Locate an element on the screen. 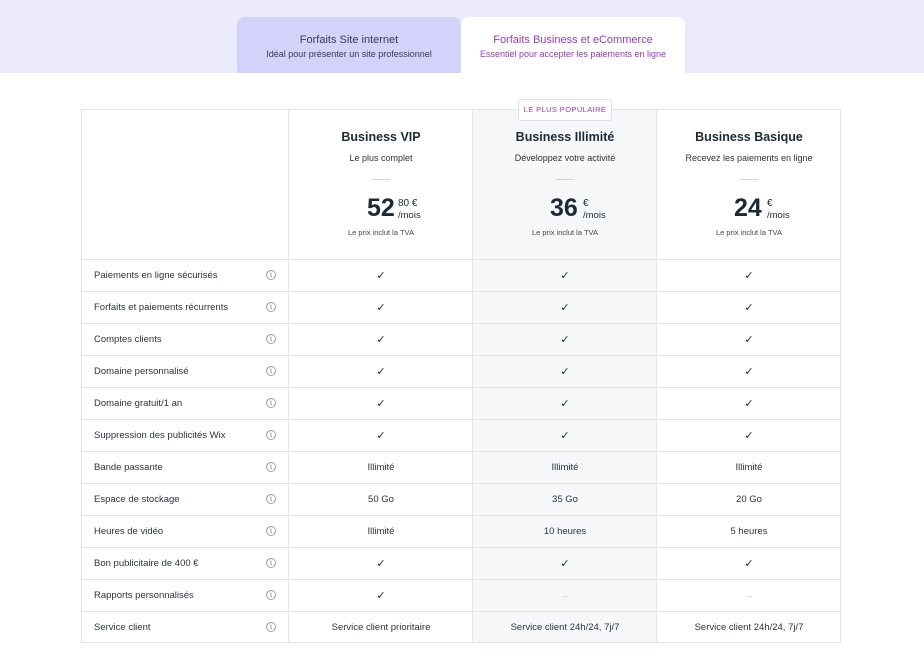 Image resolution: width=924 pixels, height=667 pixels. feature-label: Bande passante is located at coordinates (128, 467).